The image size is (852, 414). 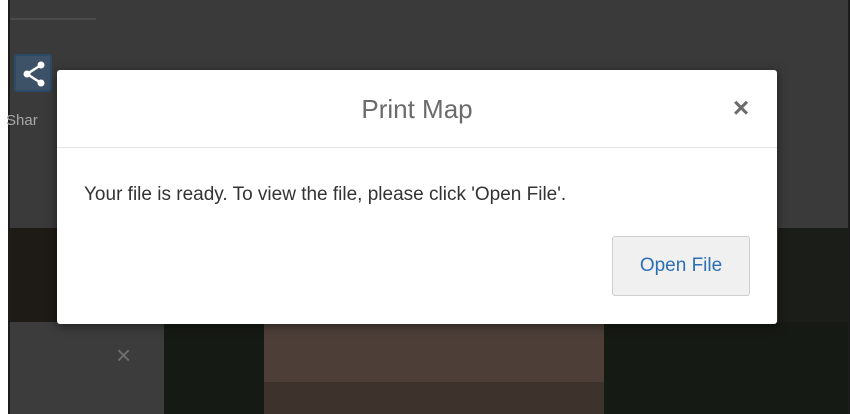 I want to click on side-panel: ×, so click(x=87, y=368).